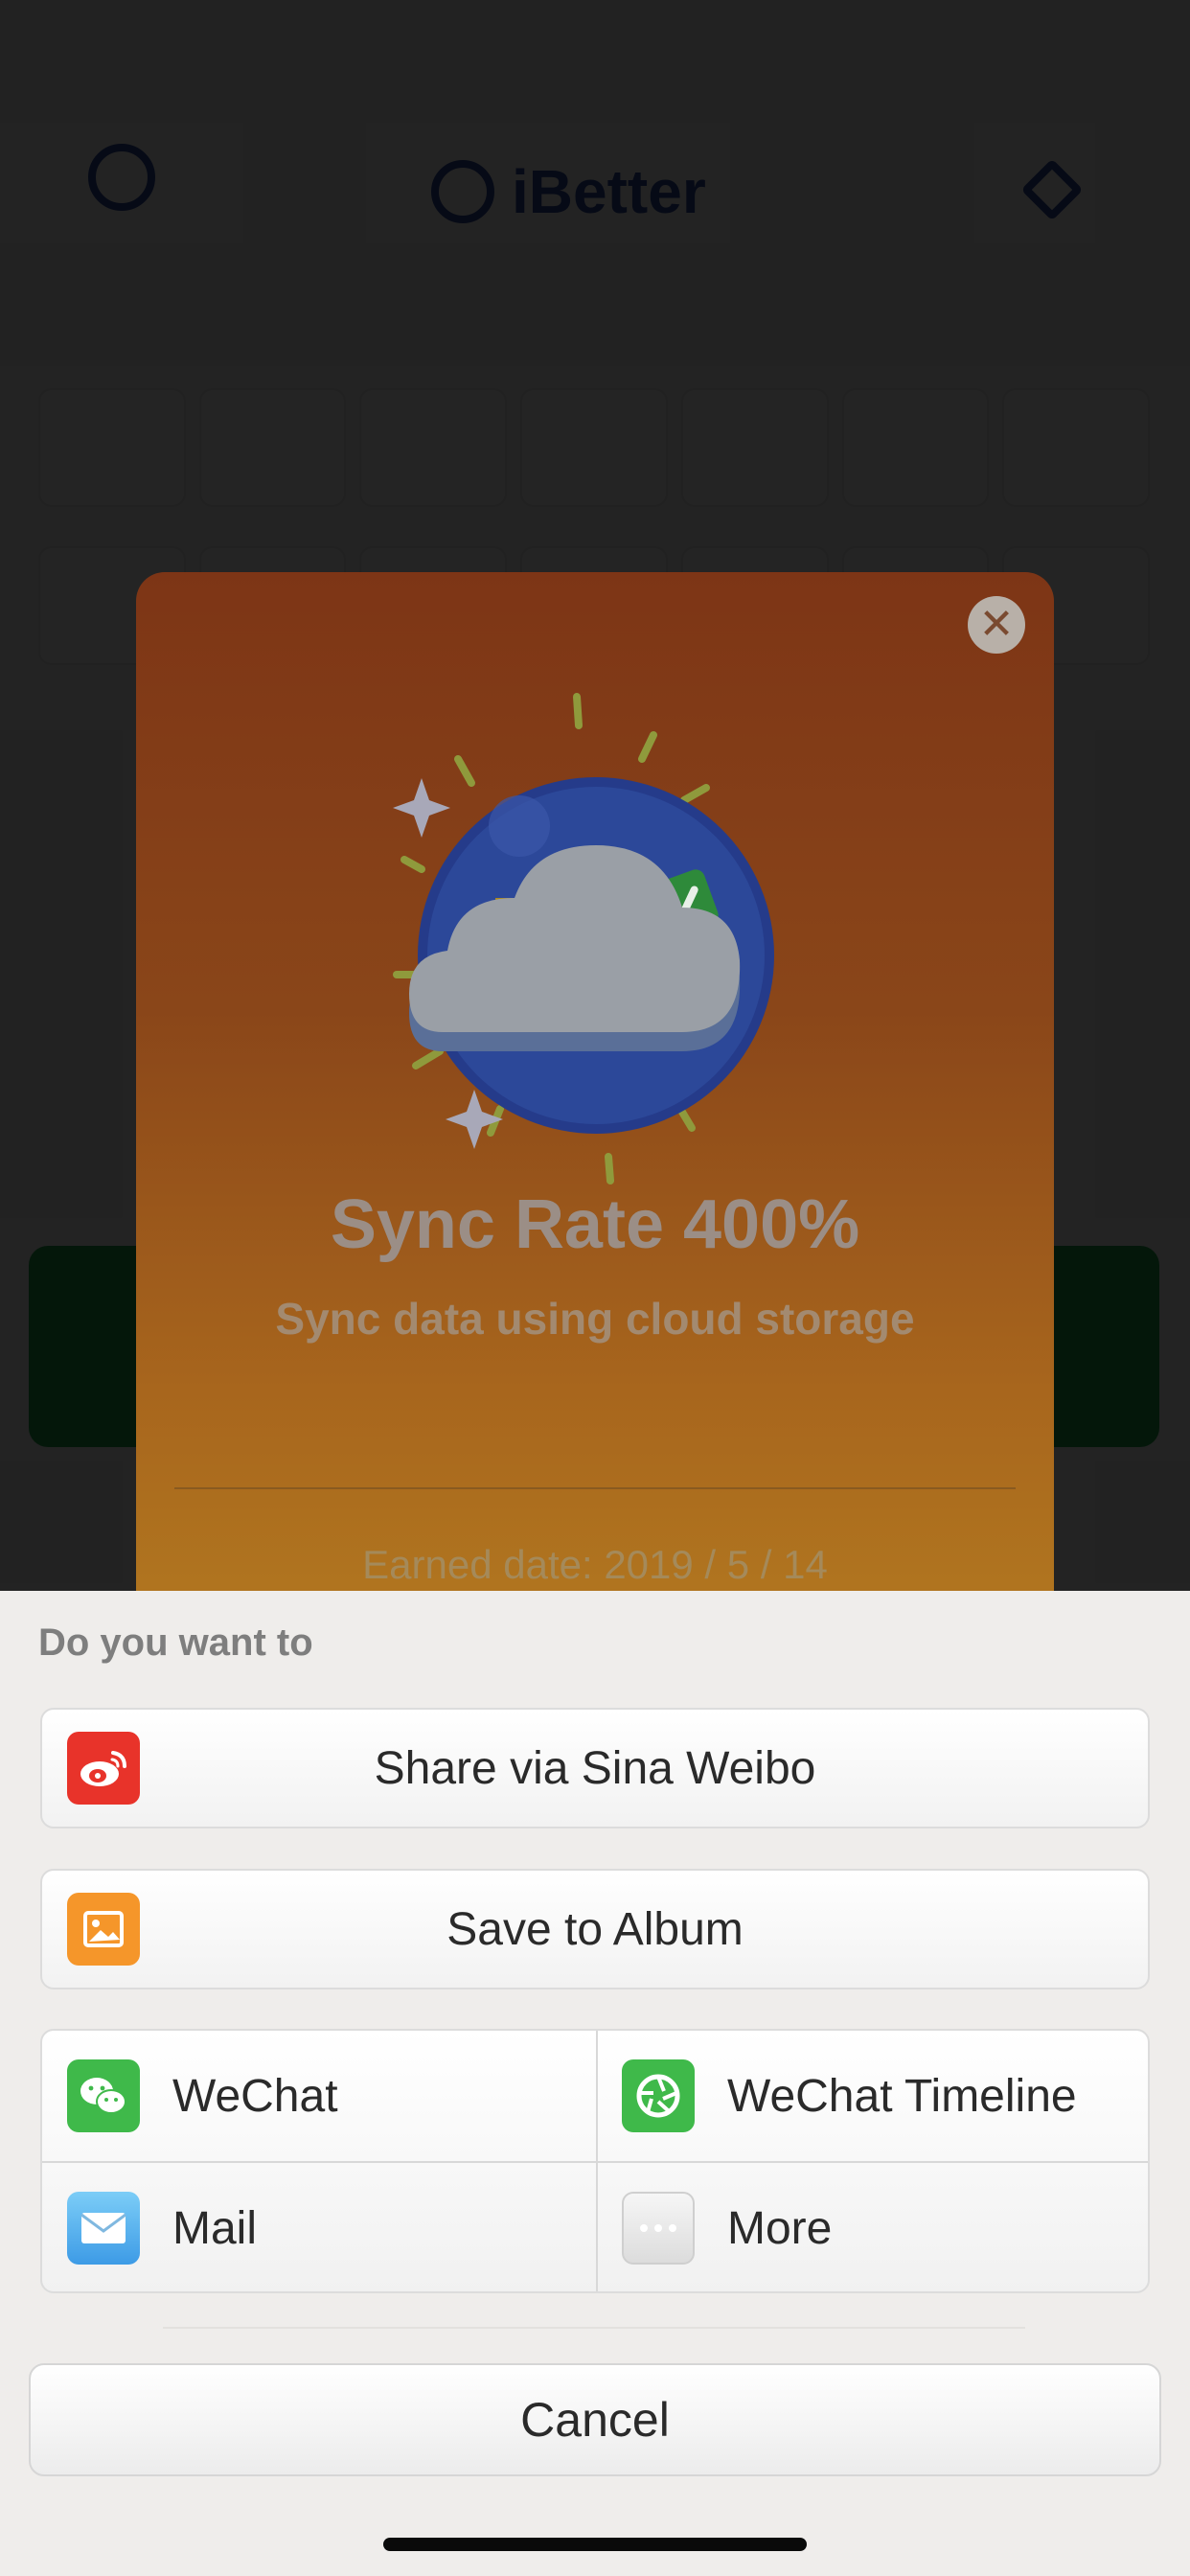 The image size is (1190, 2576). What do you see at coordinates (873, 2227) in the screenshot?
I see `share-more-button: More` at bounding box center [873, 2227].